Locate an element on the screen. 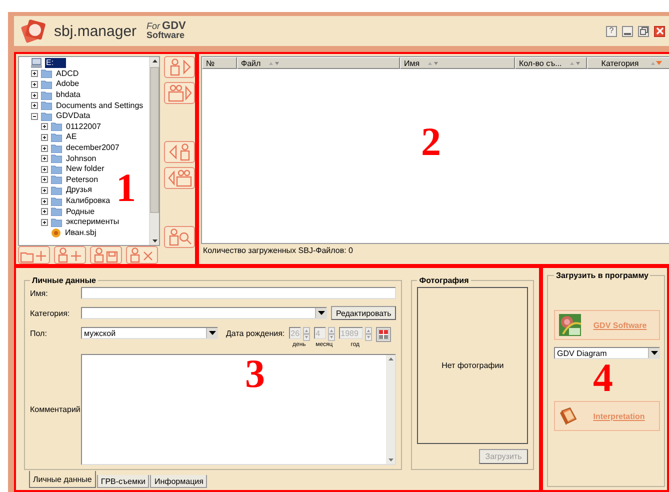 This screenshot has height=492, width=669. name-field is located at coordinates (238, 293).